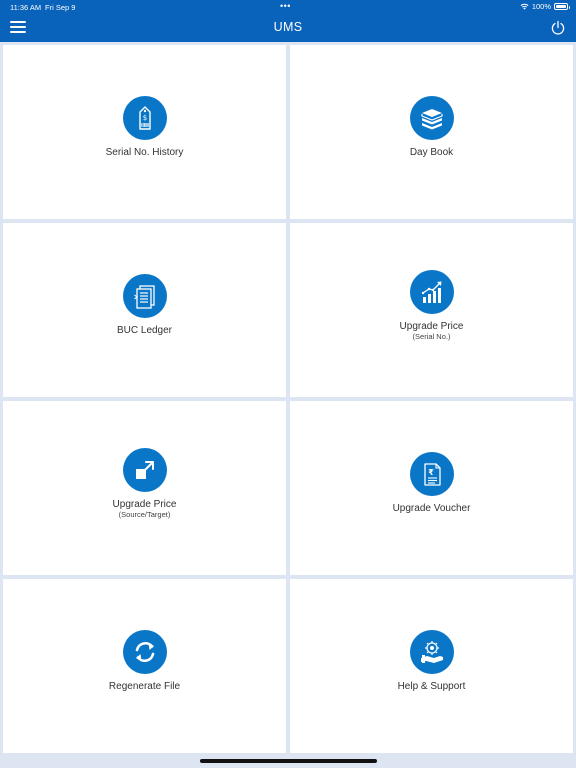 This screenshot has width=576, height=768. Describe the element at coordinates (431, 336) in the screenshot. I see `tile-sublabel: (Serial No.)` at that location.